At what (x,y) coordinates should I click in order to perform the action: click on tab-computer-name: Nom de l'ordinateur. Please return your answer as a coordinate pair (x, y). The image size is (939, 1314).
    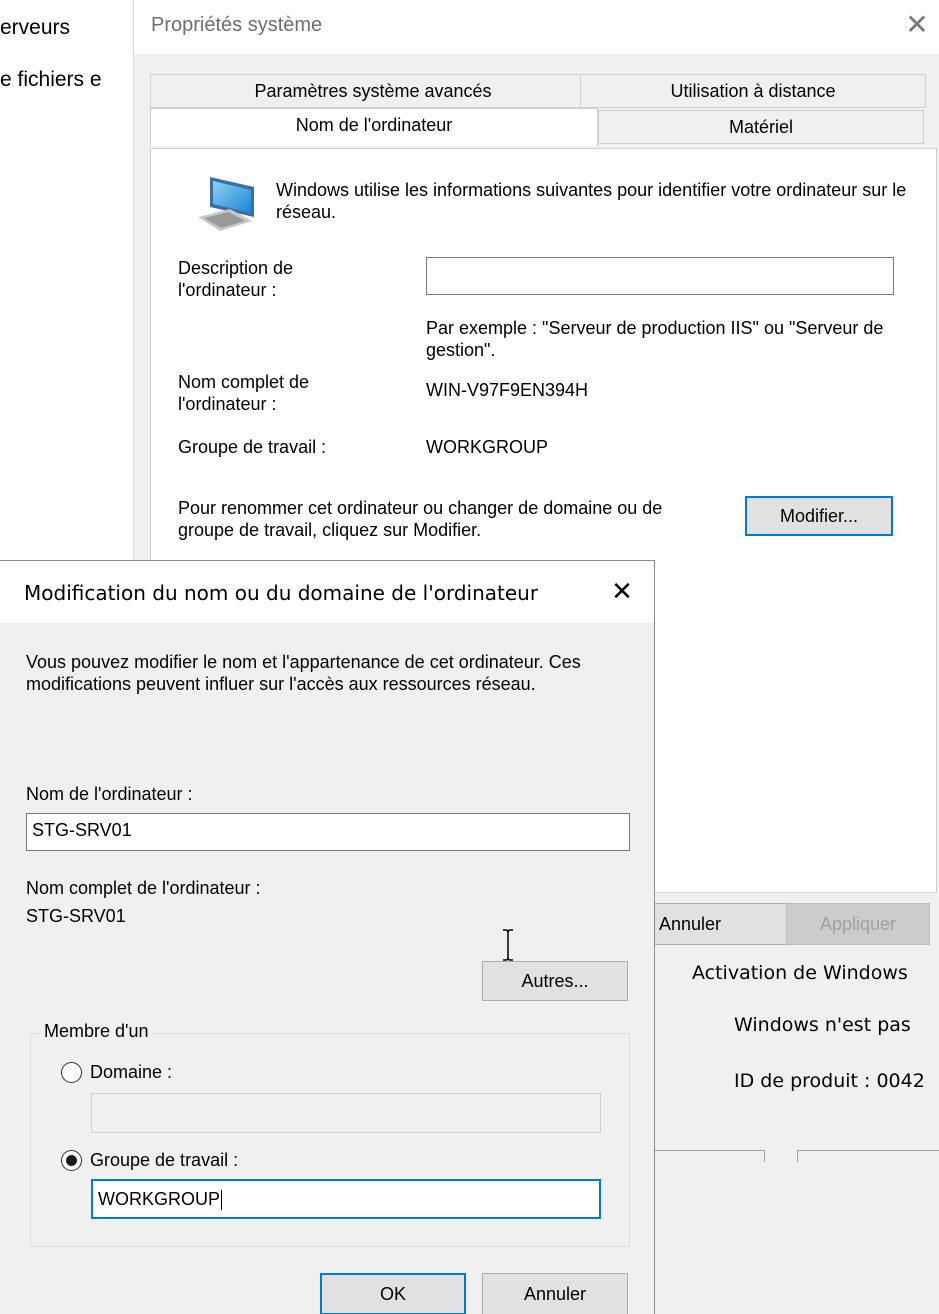
    Looking at the image, I should click on (374, 127).